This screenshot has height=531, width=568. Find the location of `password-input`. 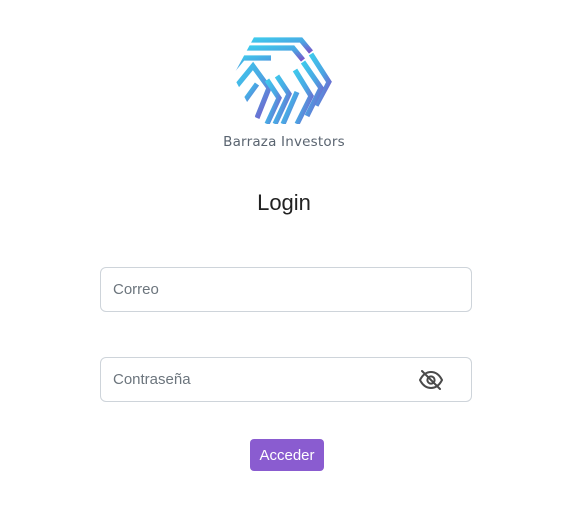

password-input is located at coordinates (257, 379).